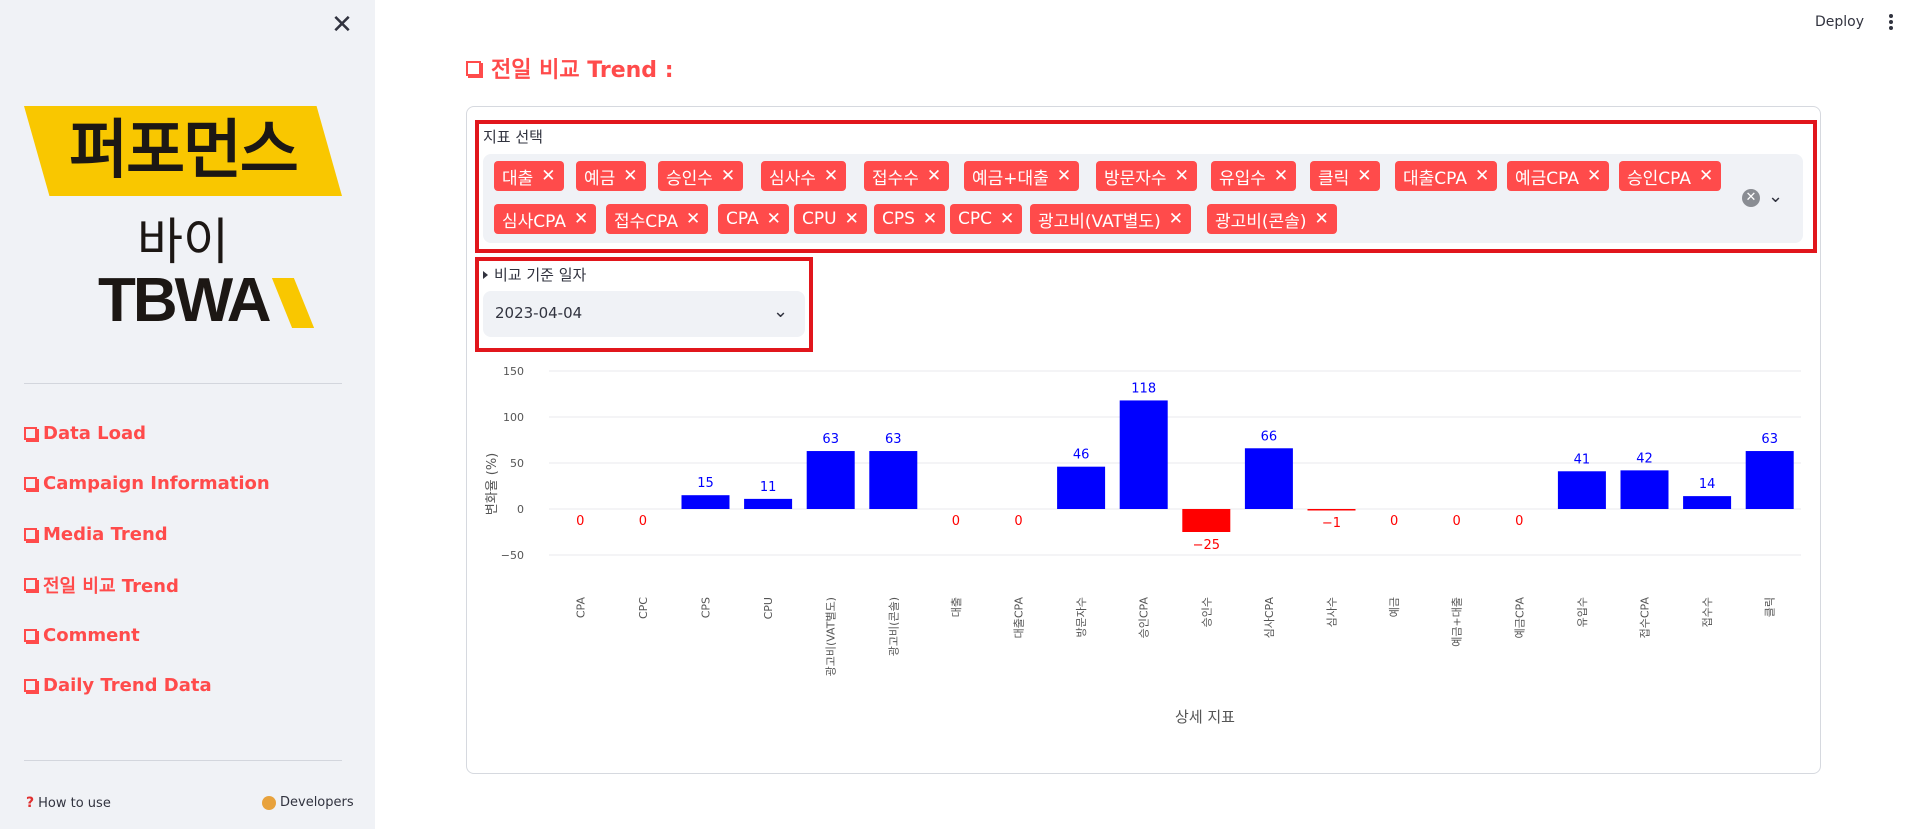 The image size is (1920, 829). I want to click on metric-chip: 접수CPA ✕, so click(657, 219).